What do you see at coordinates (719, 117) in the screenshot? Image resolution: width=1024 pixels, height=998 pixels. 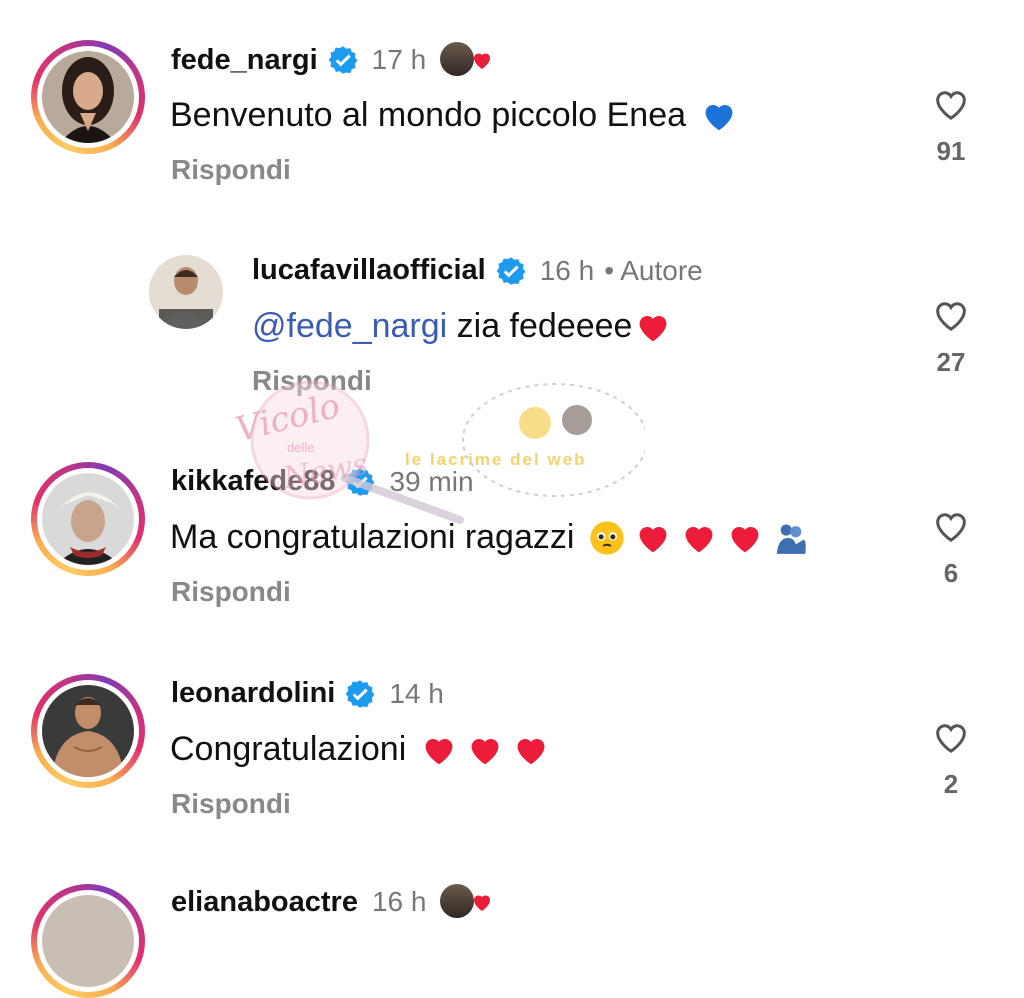 I see `blue-heart-icon` at bounding box center [719, 117].